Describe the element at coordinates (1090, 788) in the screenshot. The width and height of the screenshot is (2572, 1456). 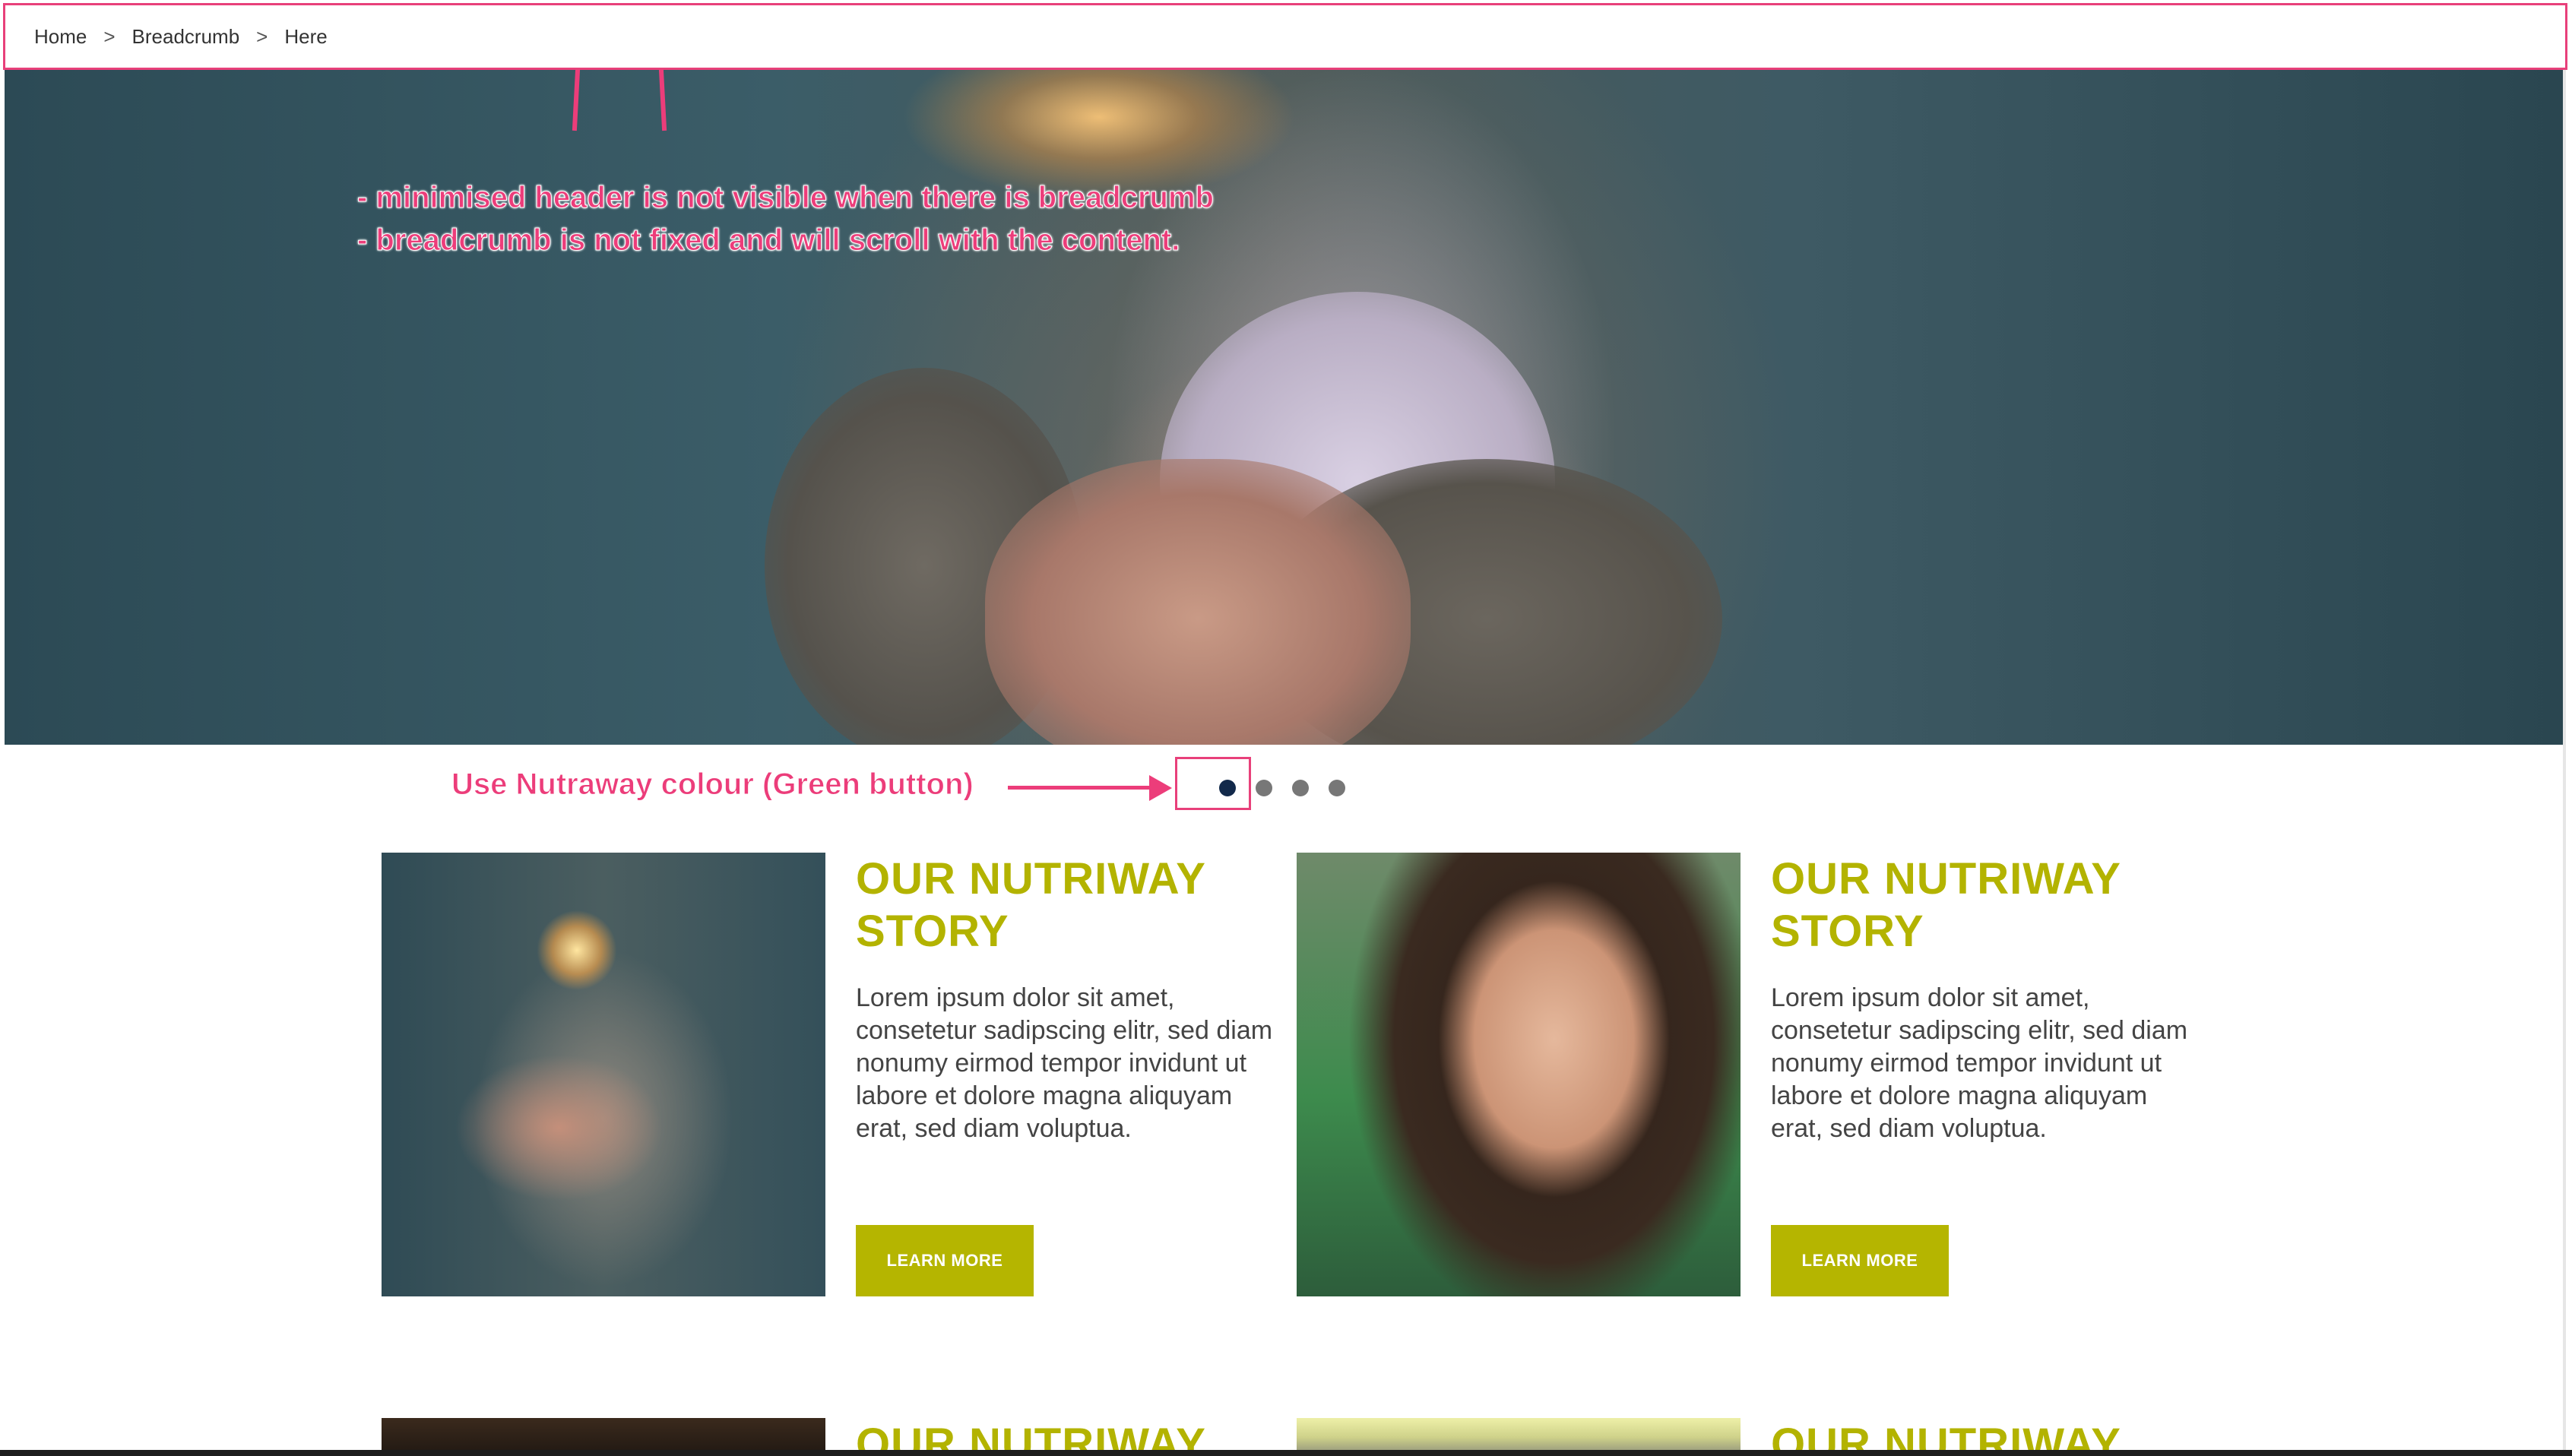
I see `annotation-arrow-right-icon` at that location.